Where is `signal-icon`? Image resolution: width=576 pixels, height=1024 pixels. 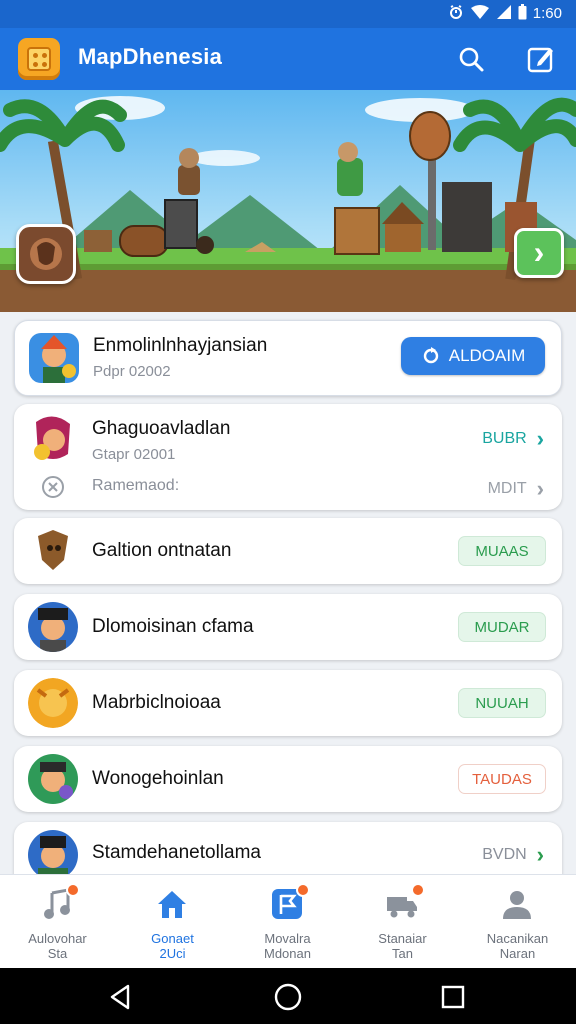
signal-icon is located at coordinates (504, 13).